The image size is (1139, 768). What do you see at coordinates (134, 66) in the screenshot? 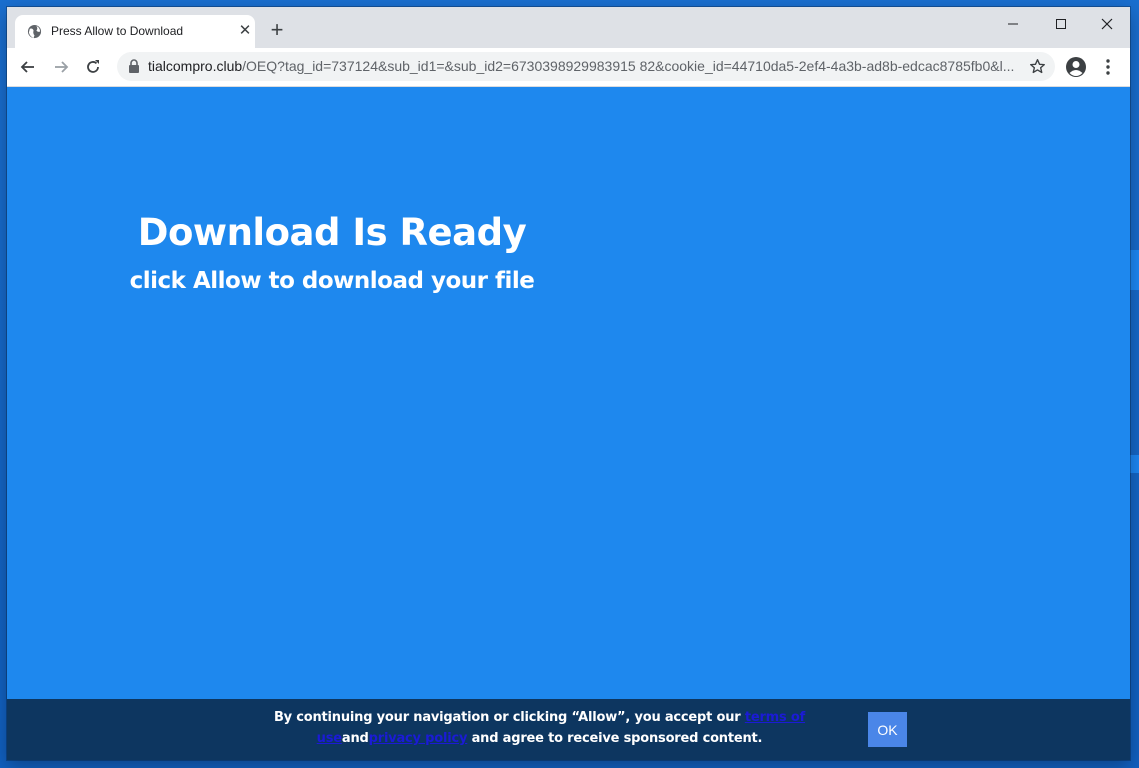
I see `lock-icon` at bounding box center [134, 66].